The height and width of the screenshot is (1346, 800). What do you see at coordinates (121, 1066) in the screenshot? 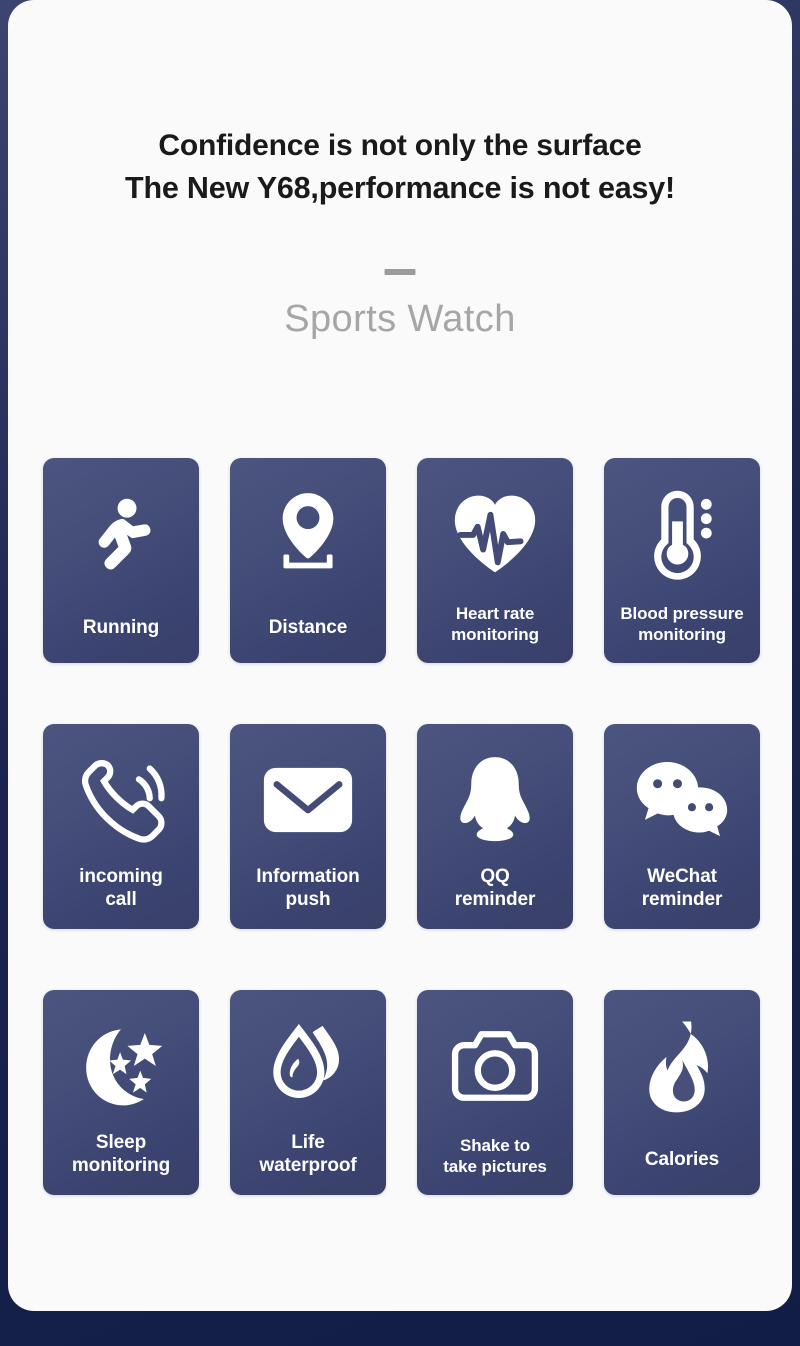
I see `moon-stars-icon` at bounding box center [121, 1066].